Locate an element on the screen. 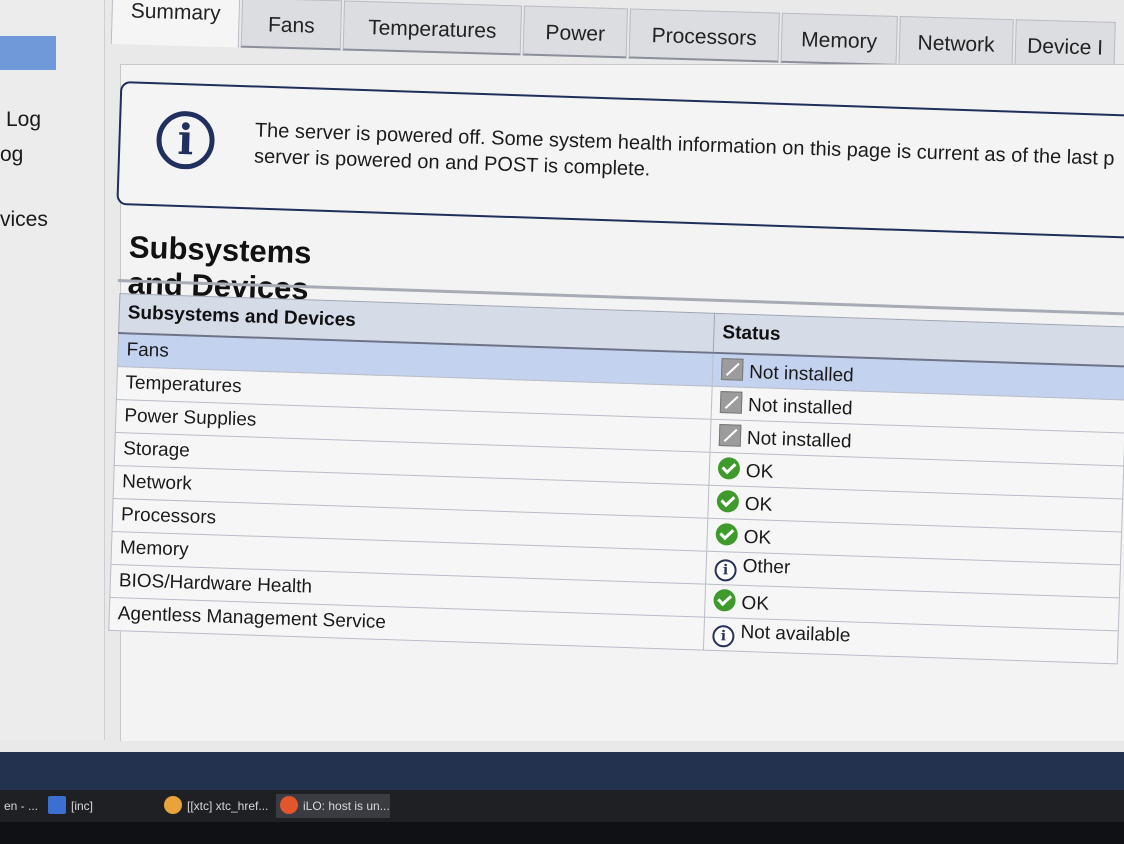 This screenshot has height=844, width=1124. taskbar-item-window-2: [inc] is located at coordinates (101, 806).